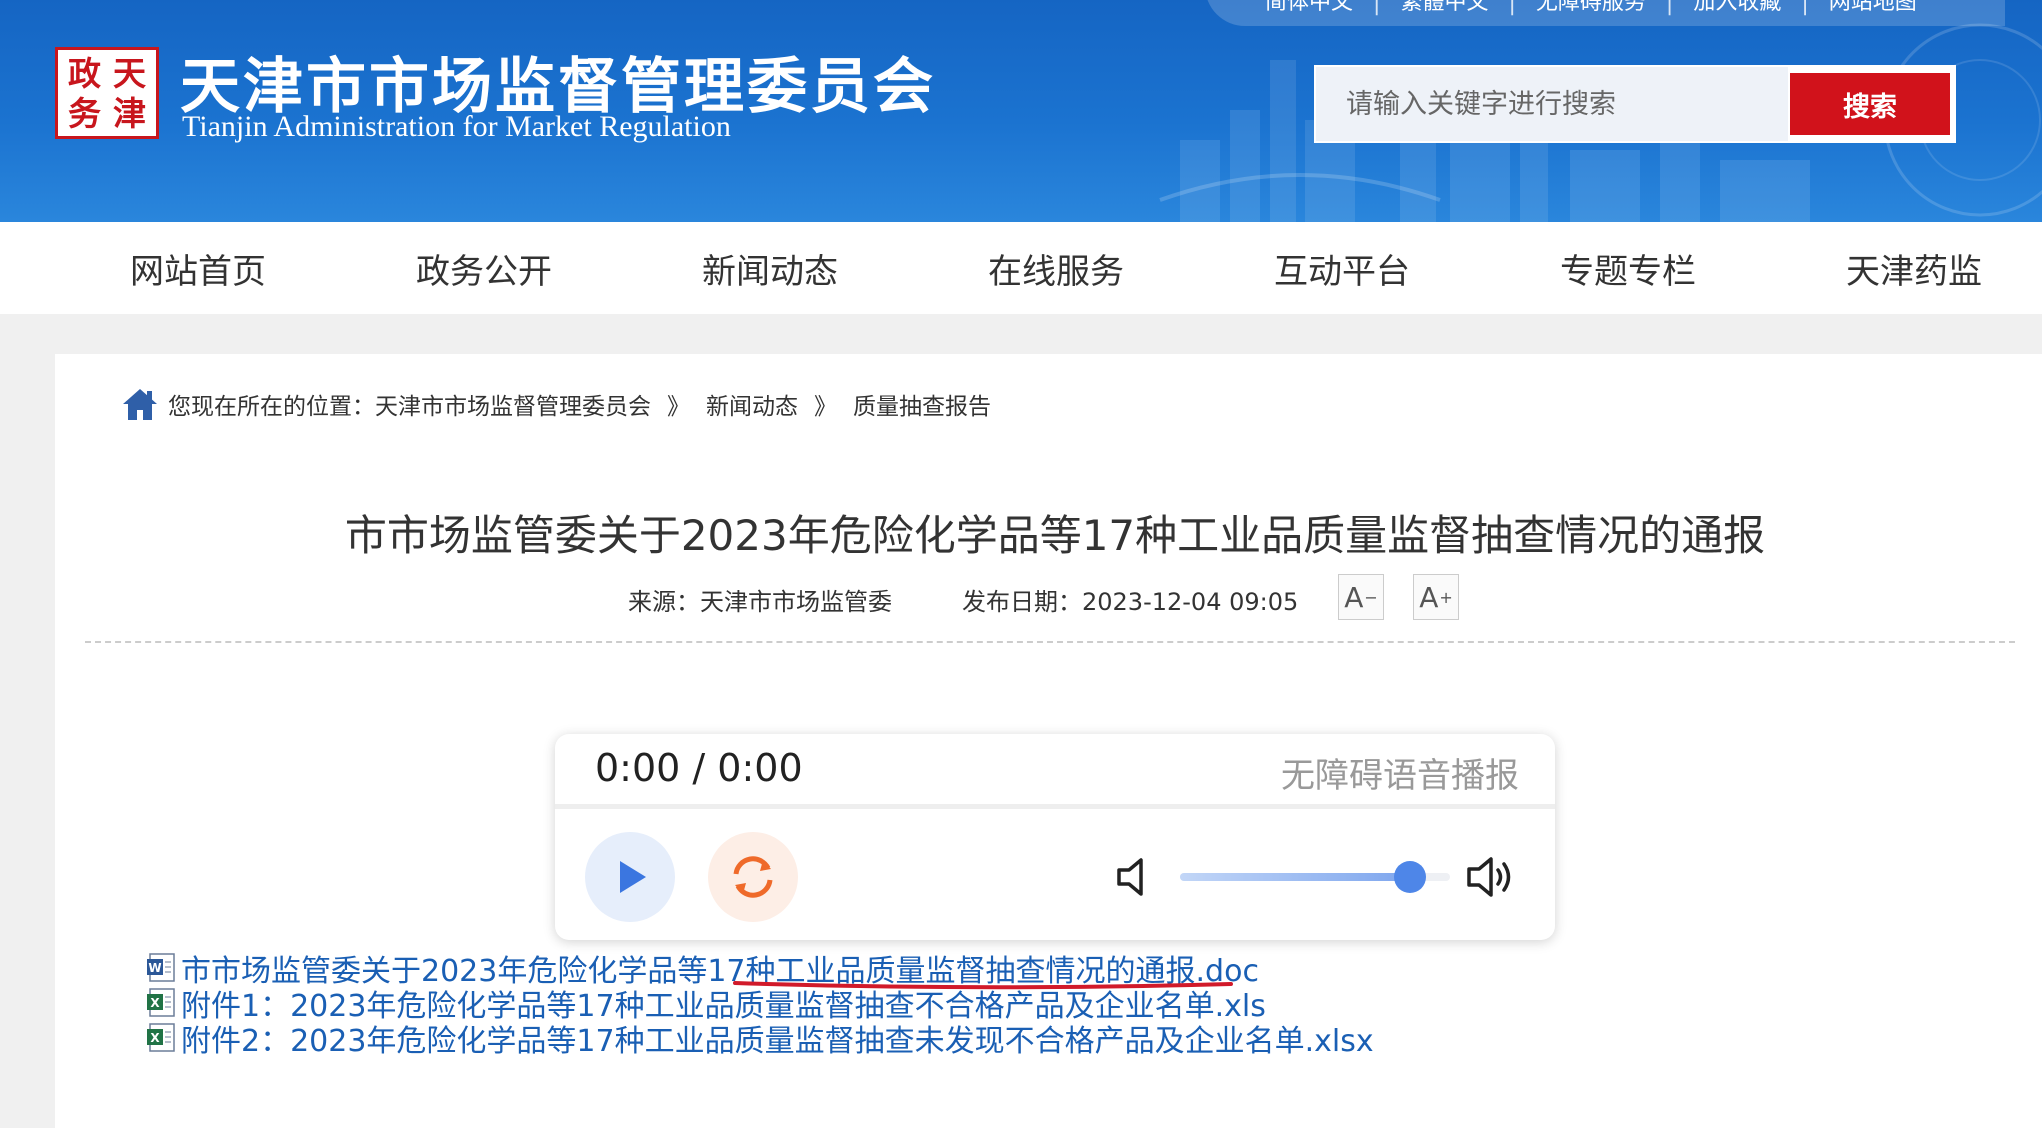 The image size is (2042, 1128). What do you see at coordinates (129, 113) in the screenshot?
I see `seal-char: 津` at bounding box center [129, 113].